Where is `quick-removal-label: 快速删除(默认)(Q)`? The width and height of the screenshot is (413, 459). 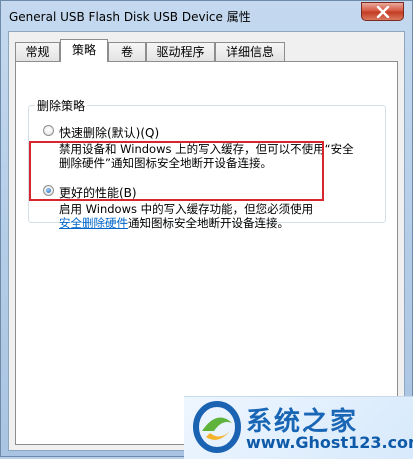
quick-removal-label: 快速删除(默认)(Q) is located at coordinates (109, 132).